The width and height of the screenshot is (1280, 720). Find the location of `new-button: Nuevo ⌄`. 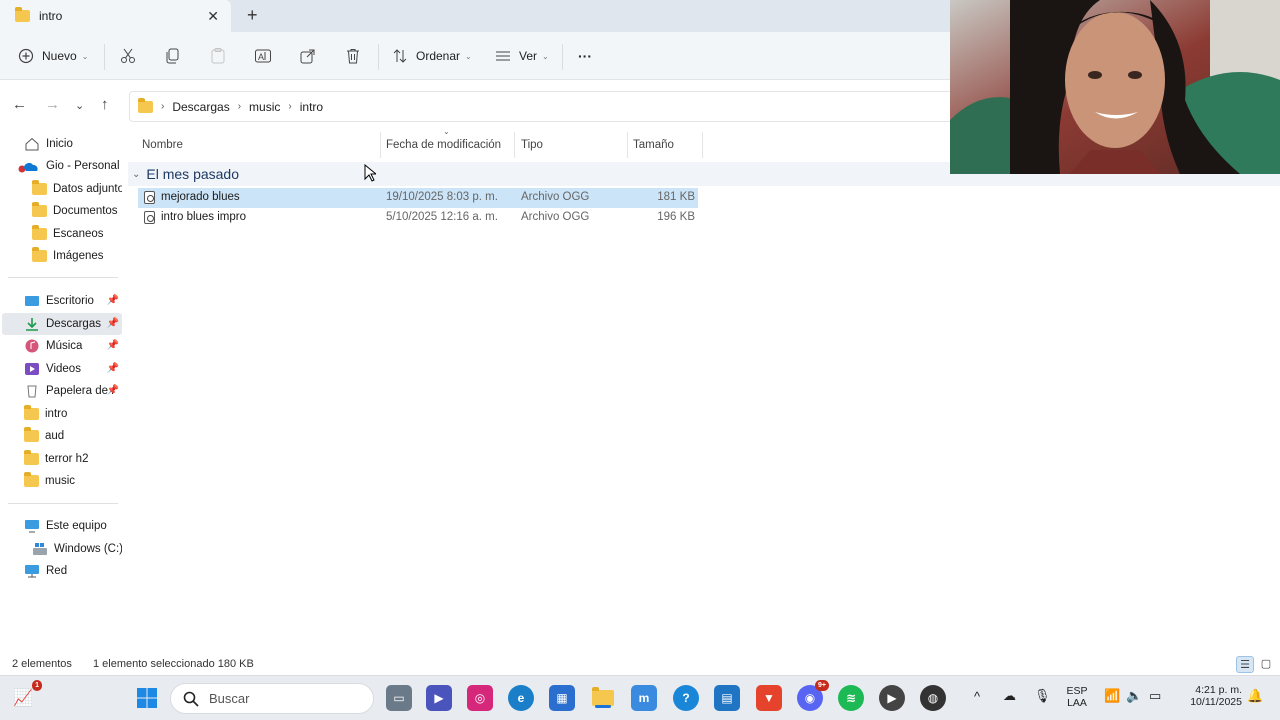

new-button: Nuevo ⌄ is located at coordinates (53, 56).